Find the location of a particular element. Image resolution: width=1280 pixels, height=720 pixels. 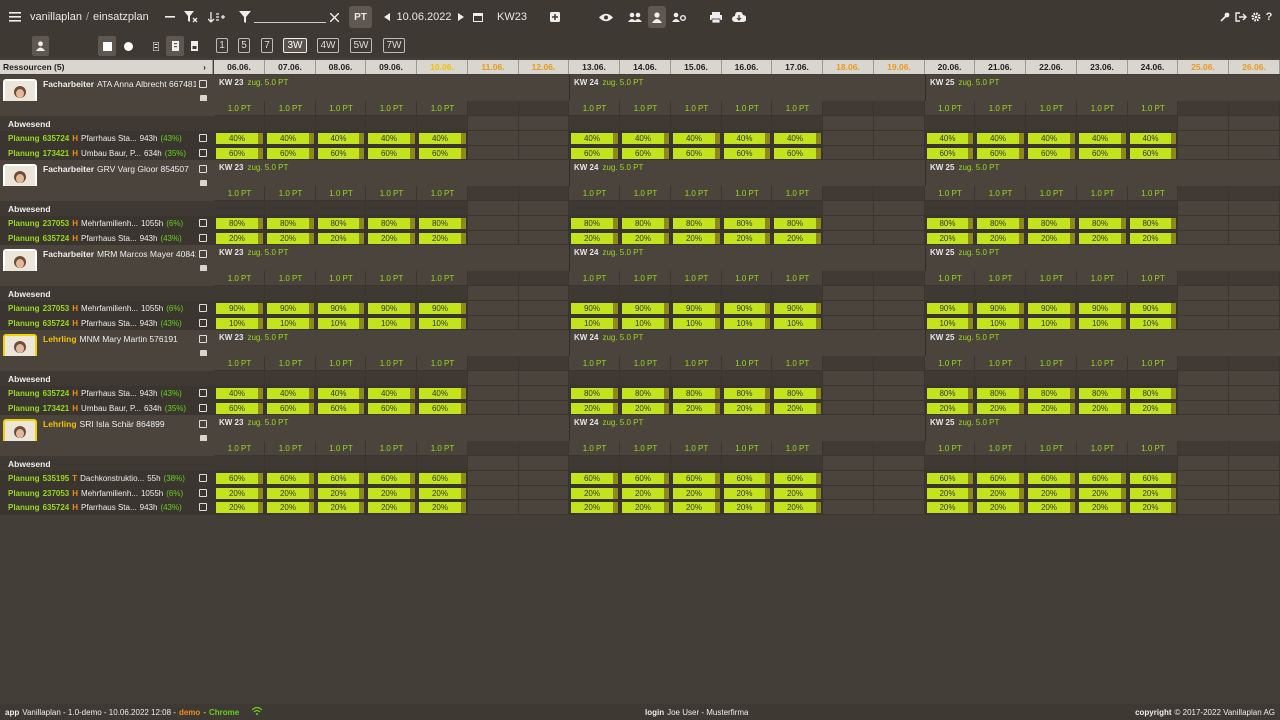

help-icon: ? is located at coordinates (1269, 17).